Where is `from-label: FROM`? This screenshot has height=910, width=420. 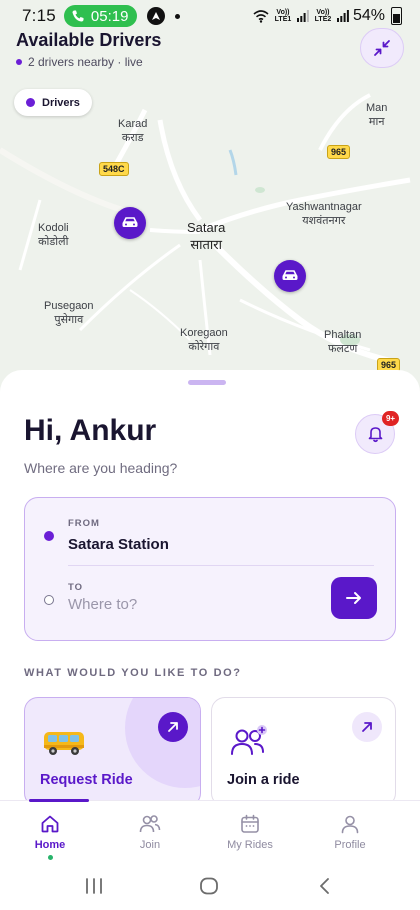 from-label: FROM is located at coordinates (84, 523).